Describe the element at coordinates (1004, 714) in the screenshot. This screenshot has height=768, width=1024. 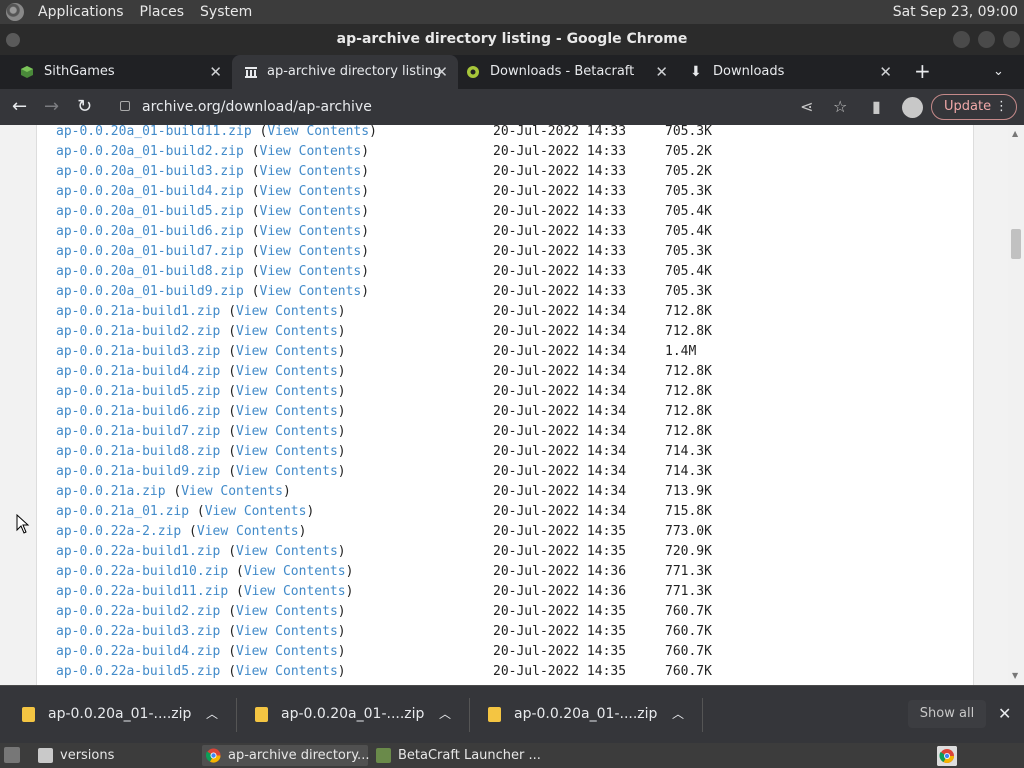
I see `close-shelf-icon: ✕` at that location.